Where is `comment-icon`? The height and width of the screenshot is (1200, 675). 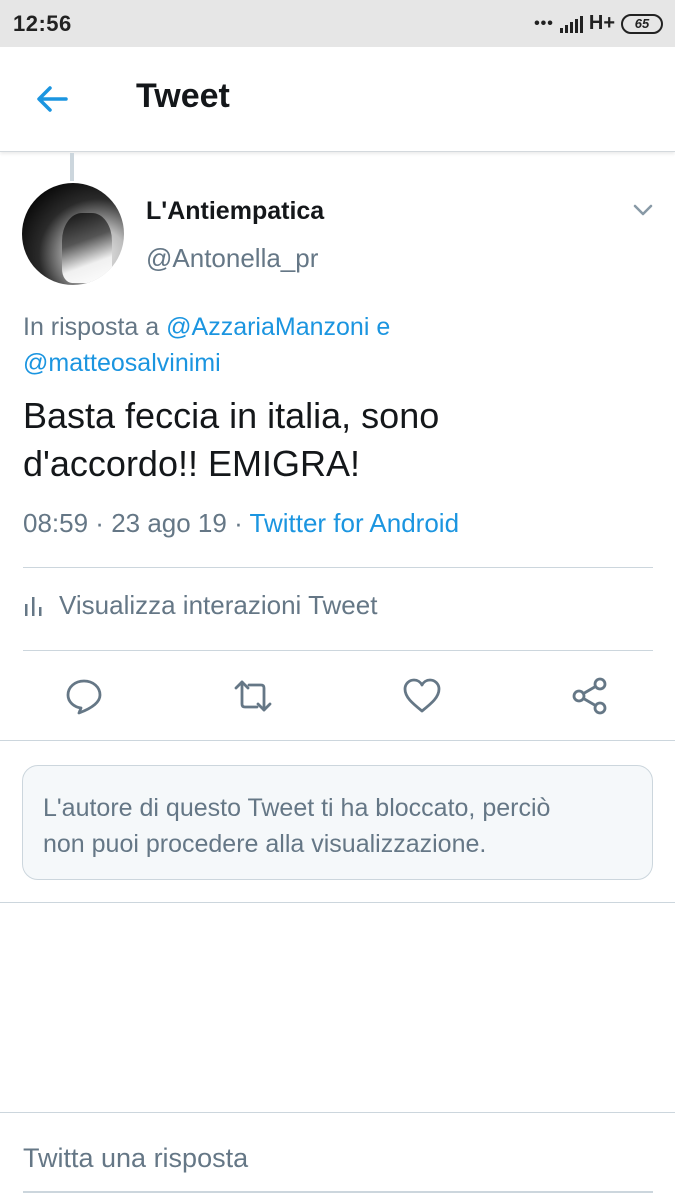
comment-icon is located at coordinates (84, 697).